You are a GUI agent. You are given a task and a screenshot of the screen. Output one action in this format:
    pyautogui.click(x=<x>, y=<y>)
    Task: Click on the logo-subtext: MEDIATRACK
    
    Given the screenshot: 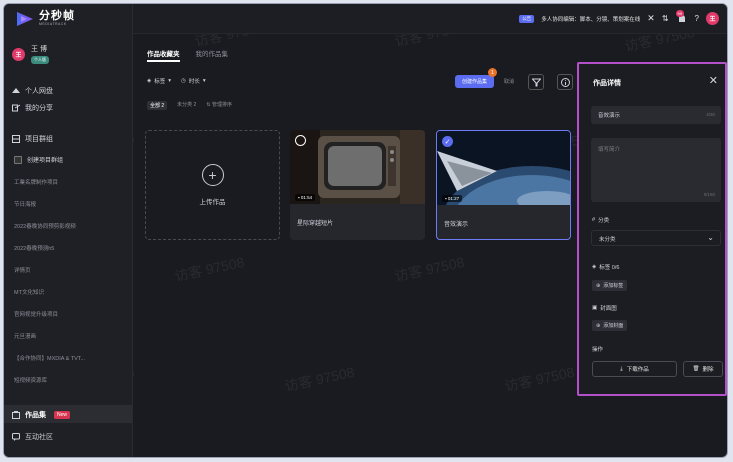 What is the action you would take?
    pyautogui.click(x=53, y=24)
    